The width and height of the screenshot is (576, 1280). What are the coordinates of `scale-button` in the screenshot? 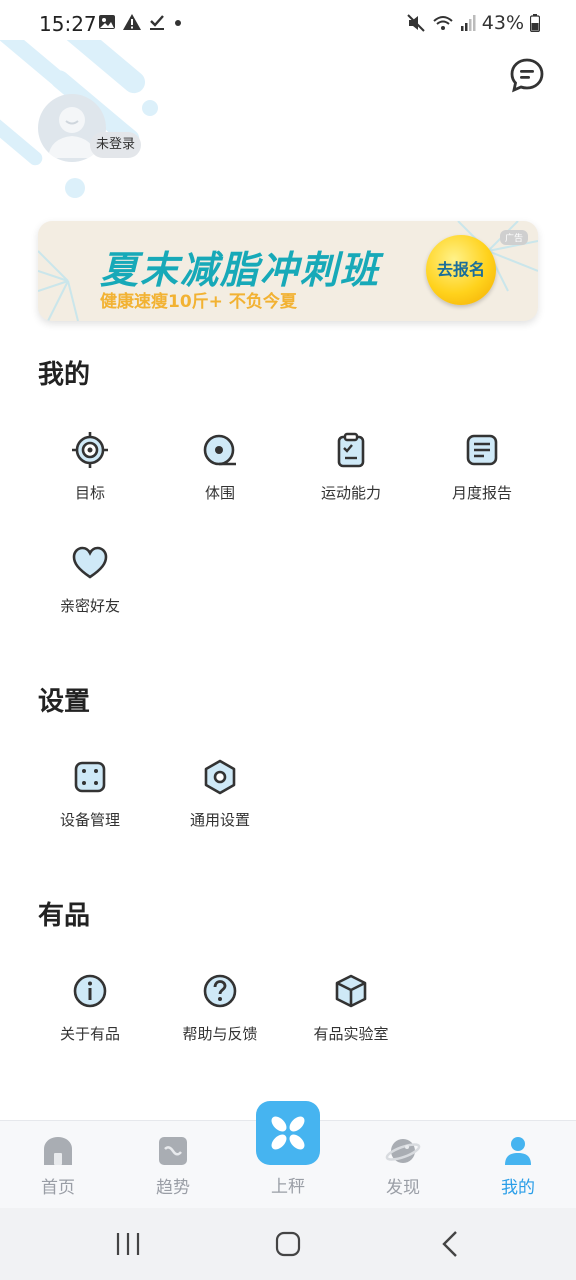 It's located at (288, 1133).